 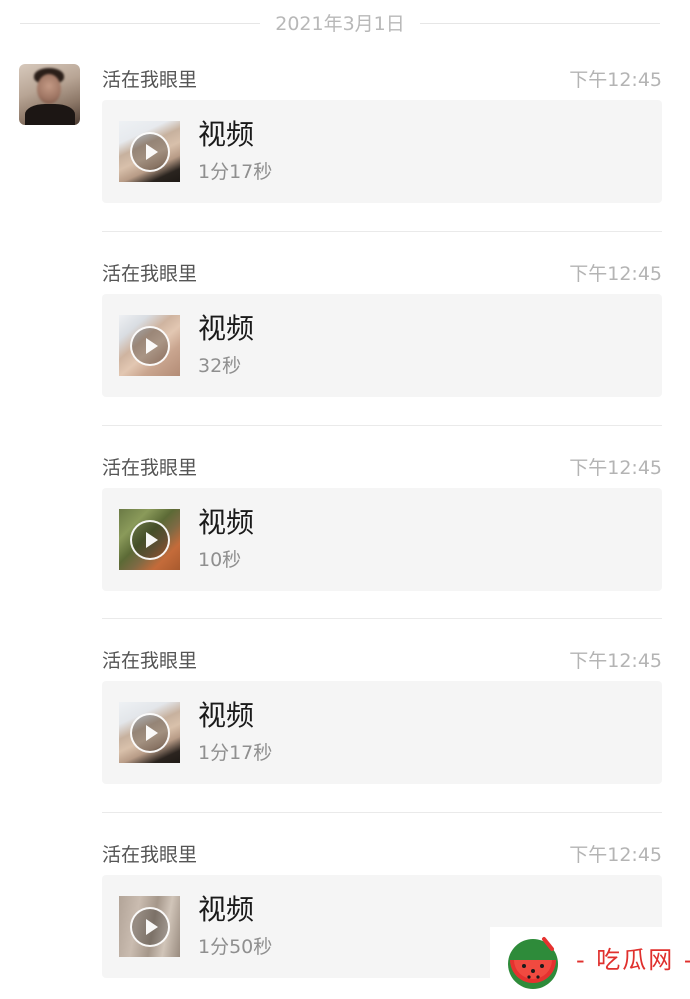 What do you see at coordinates (382, 539) in the screenshot?
I see `video-card: 视频 10秒` at bounding box center [382, 539].